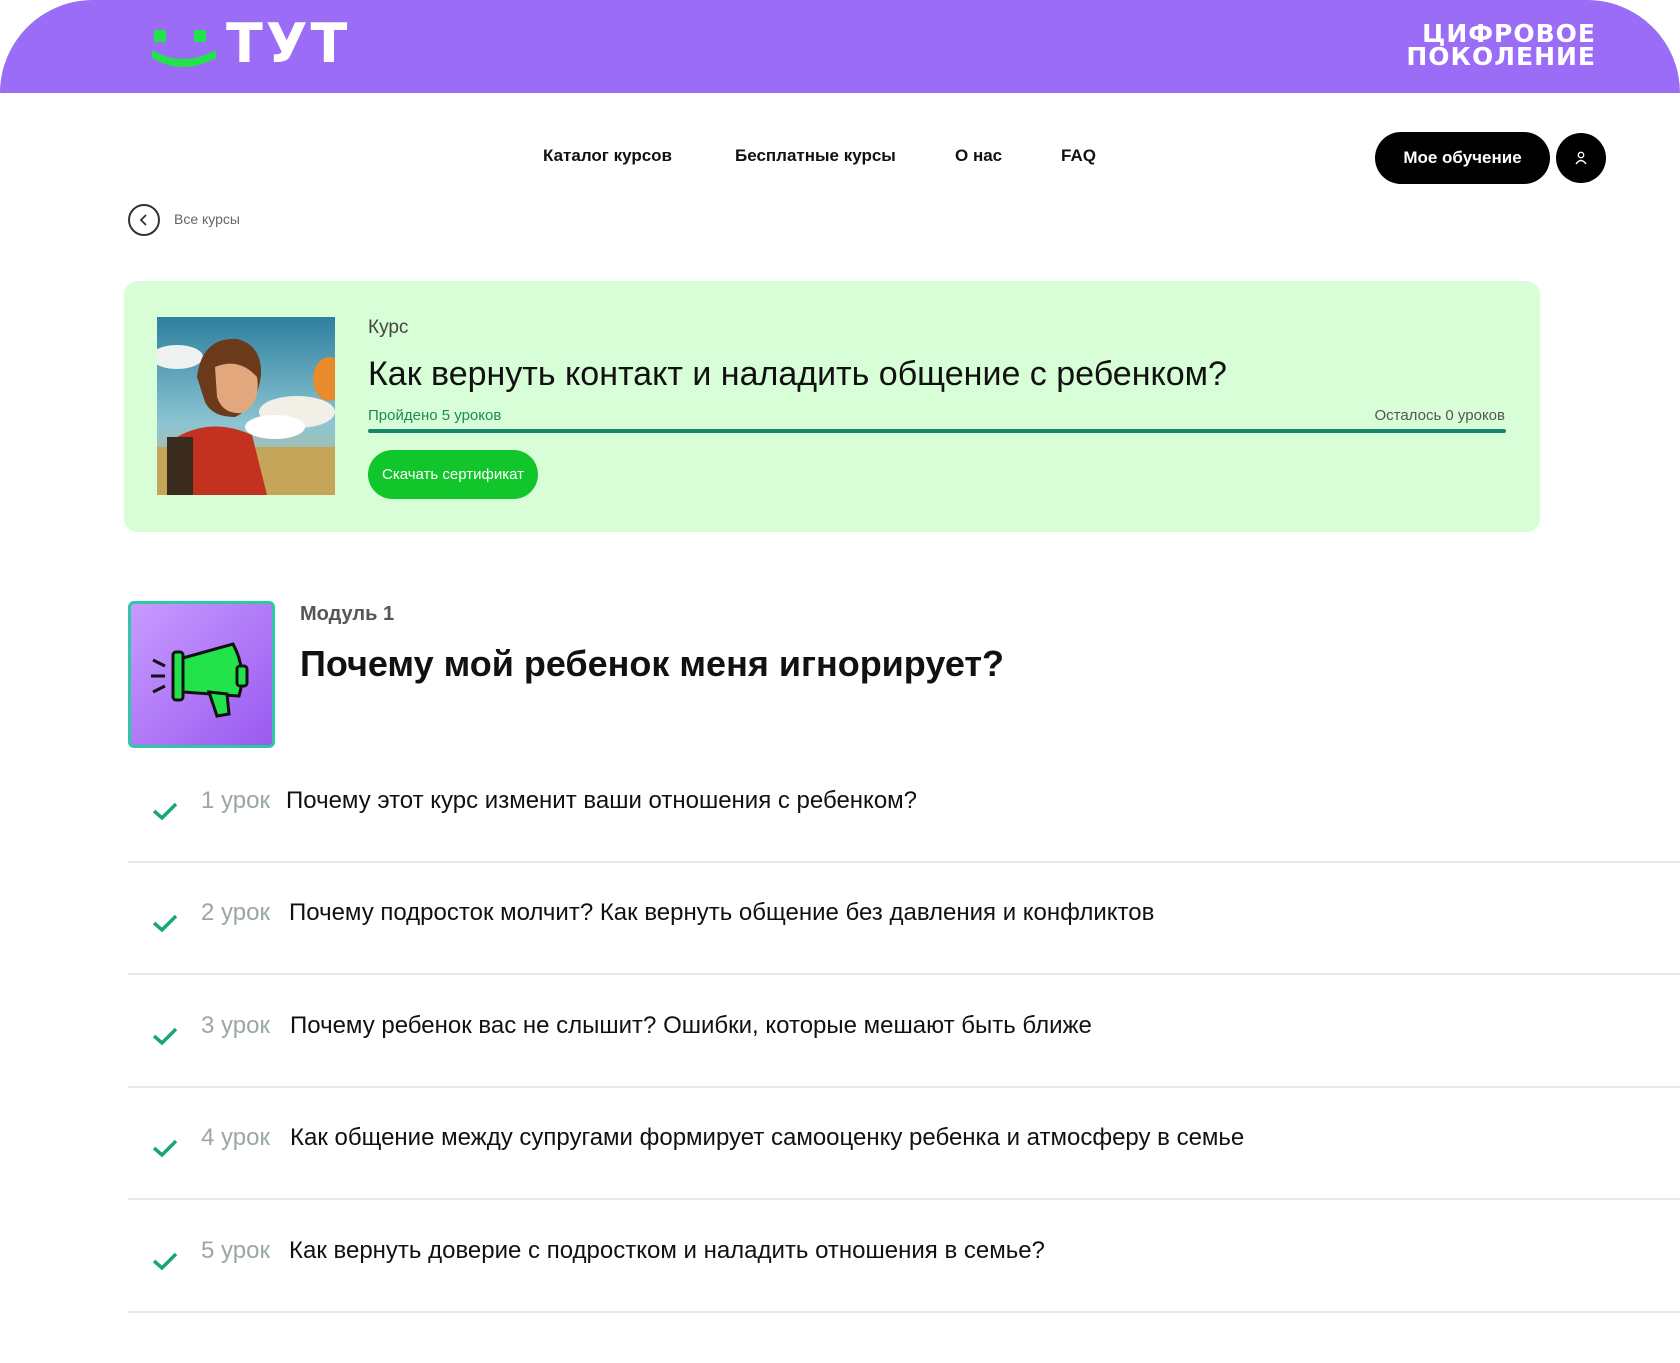  I want to click on progress-bar, so click(937, 431).